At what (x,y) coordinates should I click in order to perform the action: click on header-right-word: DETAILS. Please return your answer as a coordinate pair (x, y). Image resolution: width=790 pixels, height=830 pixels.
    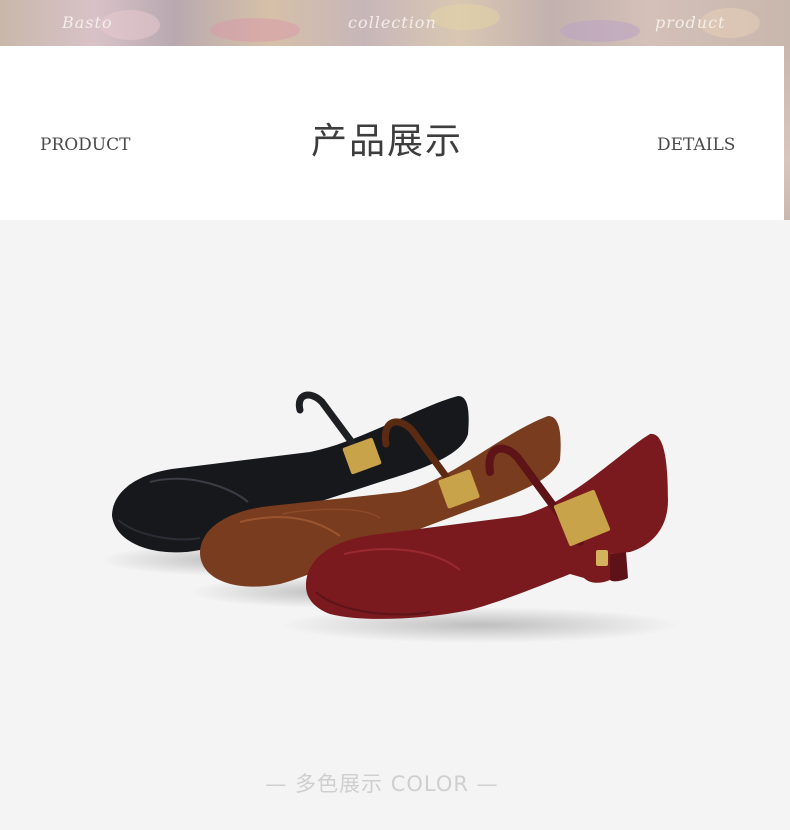
    Looking at the image, I should click on (696, 145).